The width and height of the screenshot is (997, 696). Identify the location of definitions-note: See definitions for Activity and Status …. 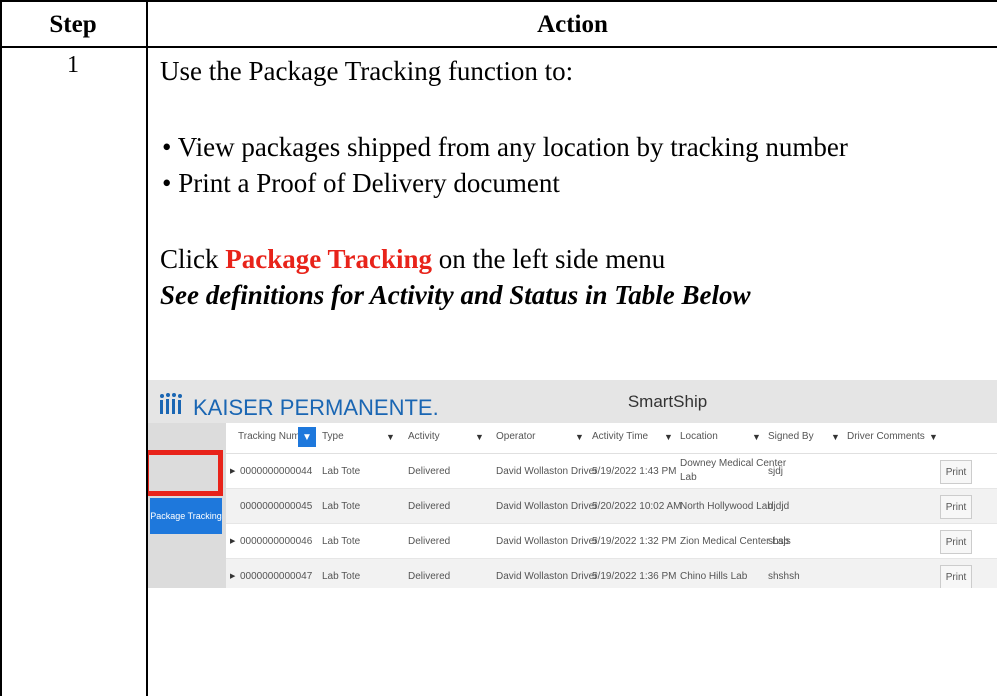
(455, 295).